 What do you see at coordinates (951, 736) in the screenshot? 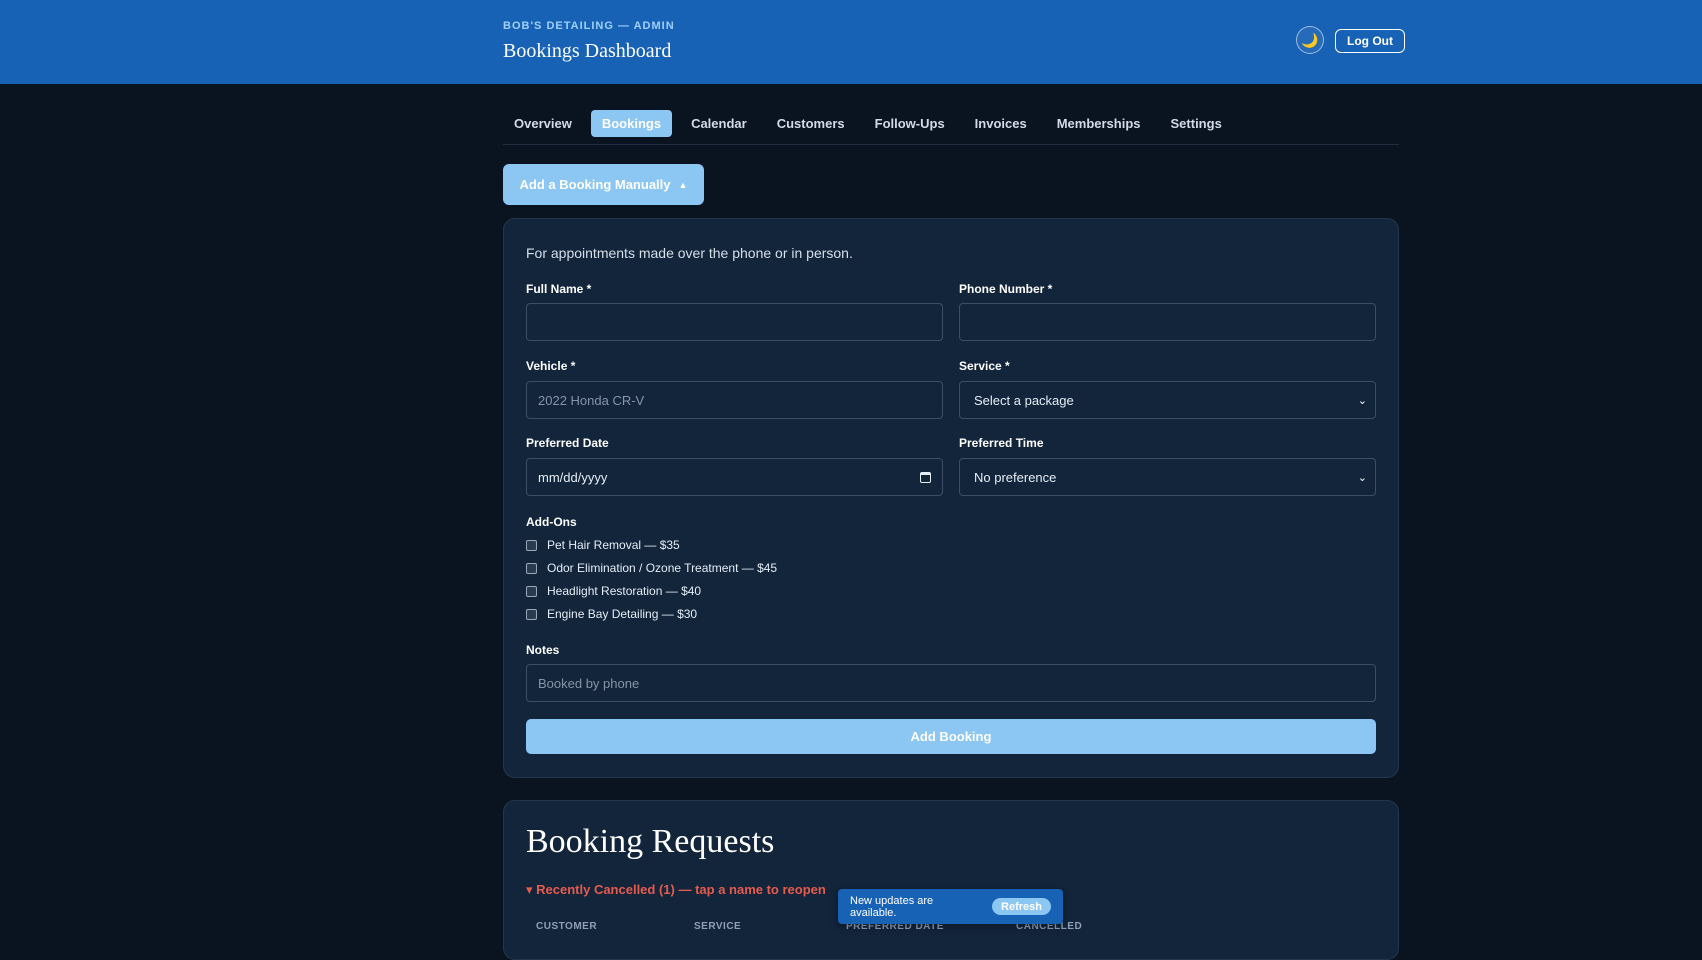
I see `add-booking-button: Add Booking` at bounding box center [951, 736].